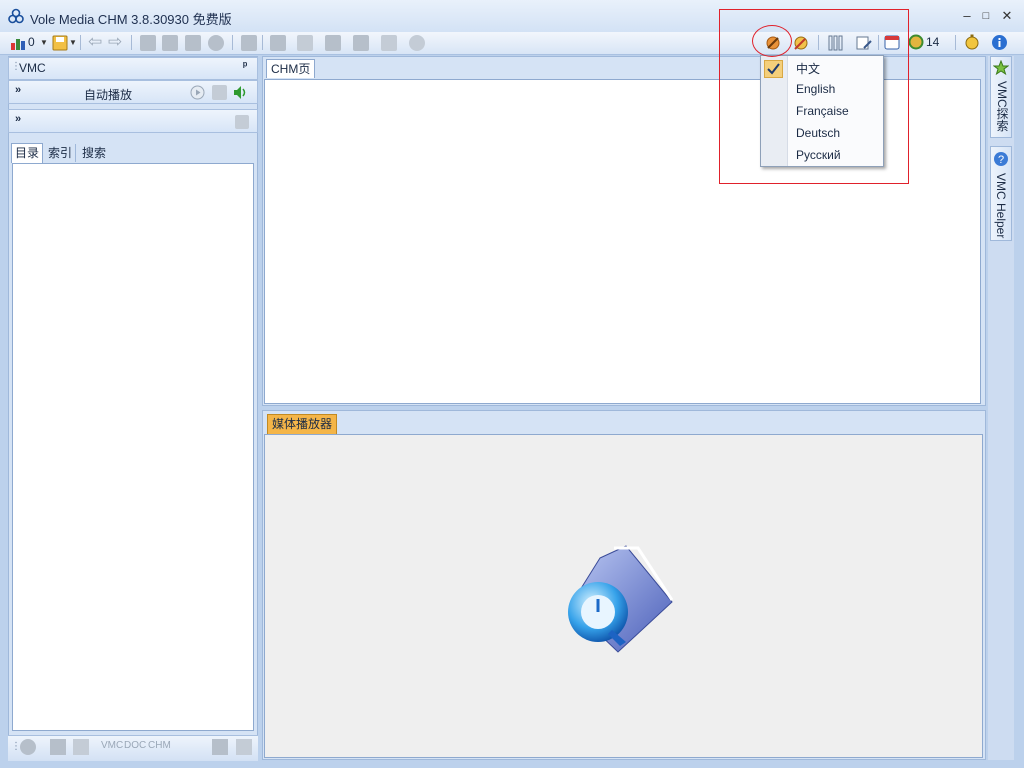  Describe the element at coordinates (216, 43) in the screenshot. I see `browser-icon` at that location.